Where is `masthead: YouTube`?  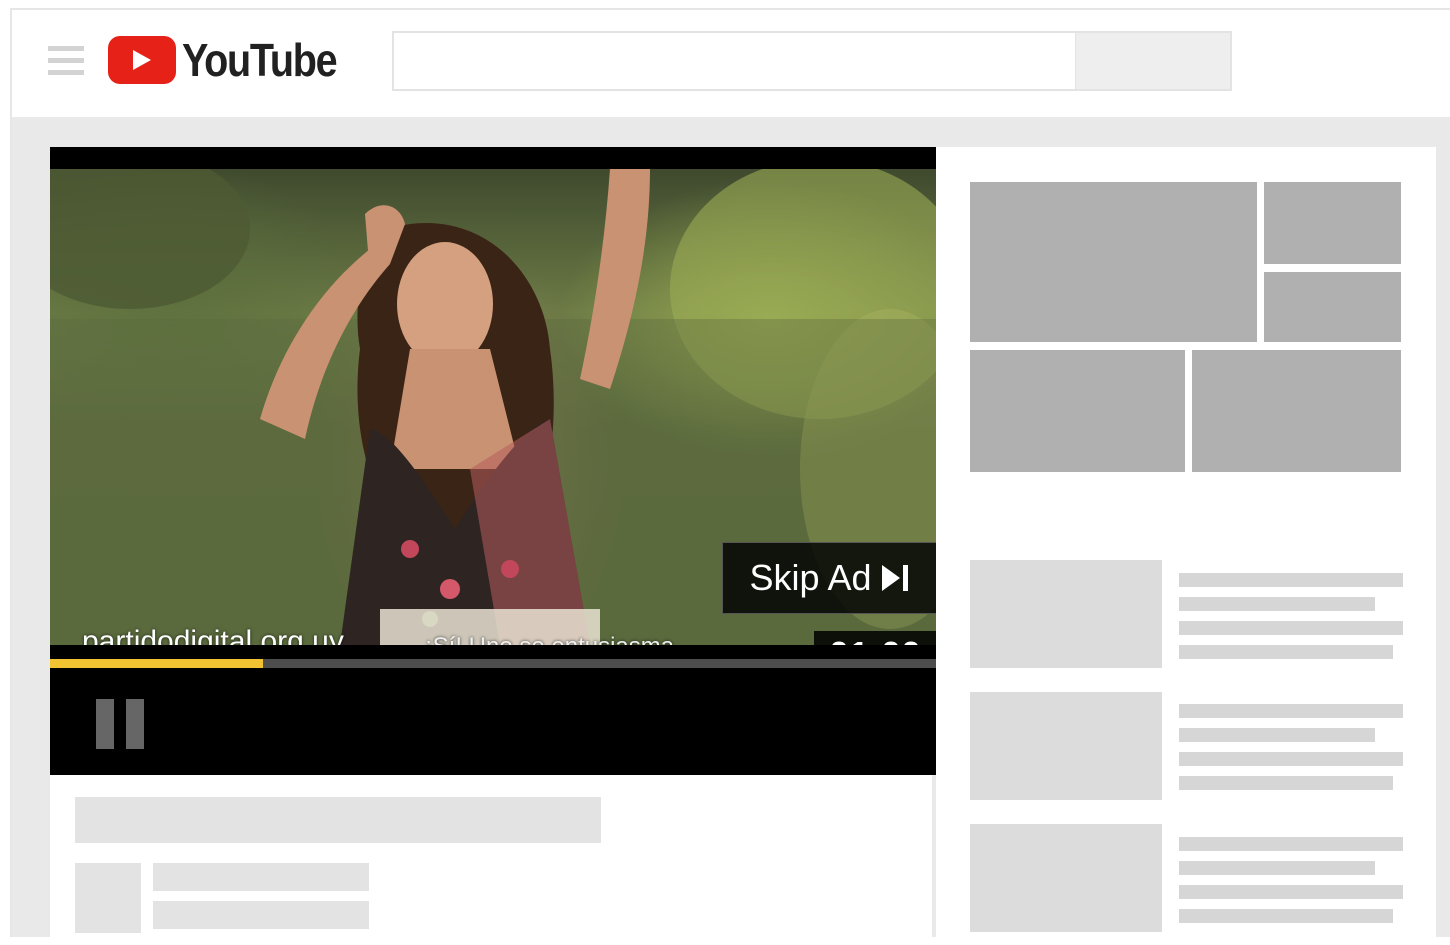
masthead: YouTube is located at coordinates (731, 63).